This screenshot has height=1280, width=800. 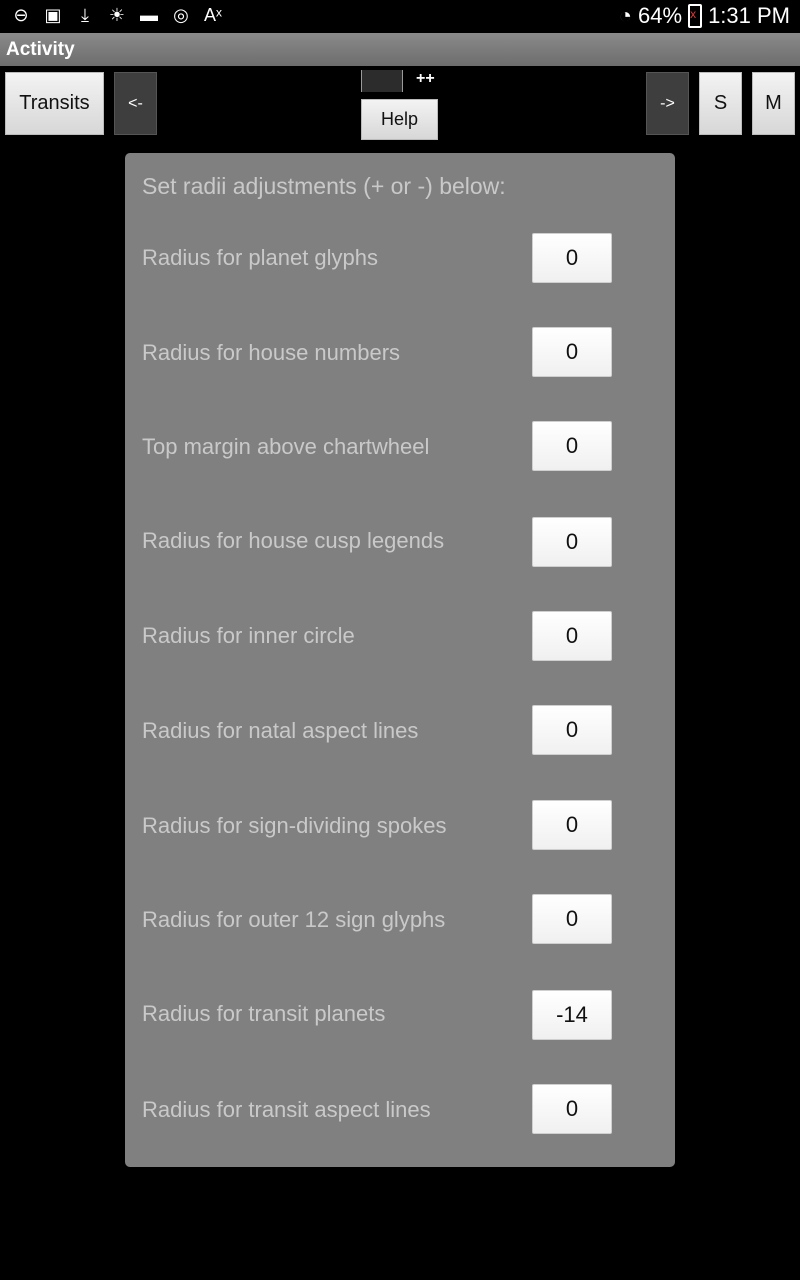 What do you see at coordinates (572, 1015) in the screenshot?
I see `input-transit-planets: -14` at bounding box center [572, 1015].